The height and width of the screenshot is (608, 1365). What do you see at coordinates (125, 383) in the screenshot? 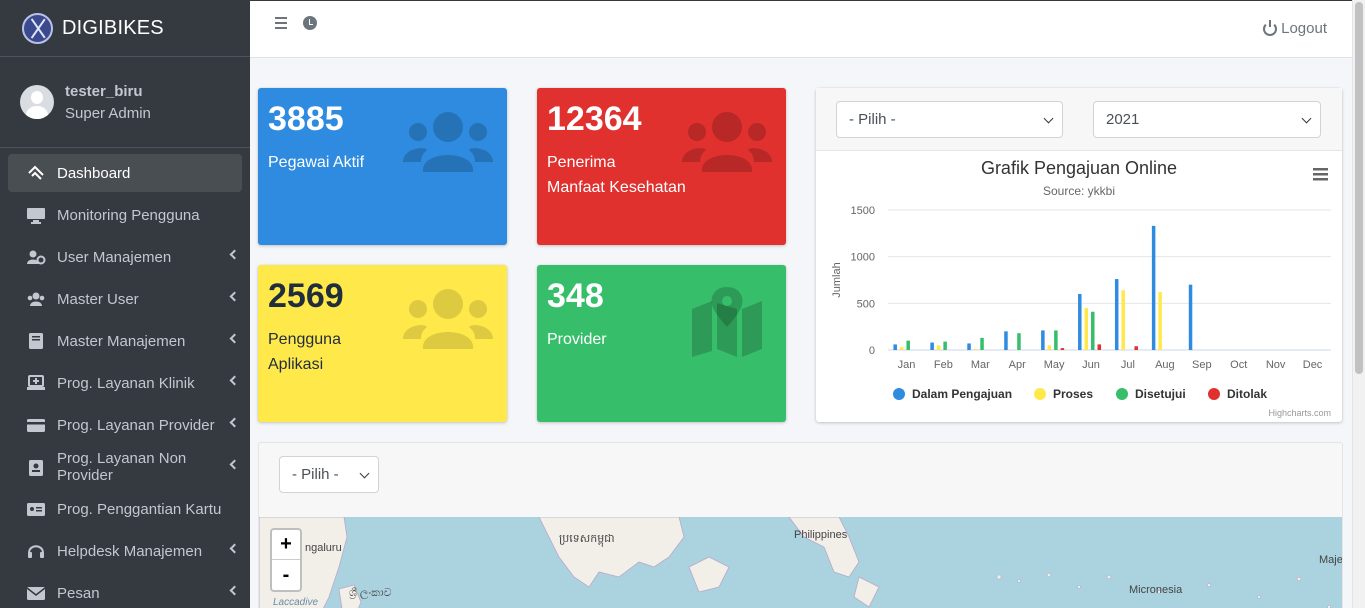
I see `sidebar-item-prog-layanan-klinik: Prog. Layanan Klinik` at bounding box center [125, 383].